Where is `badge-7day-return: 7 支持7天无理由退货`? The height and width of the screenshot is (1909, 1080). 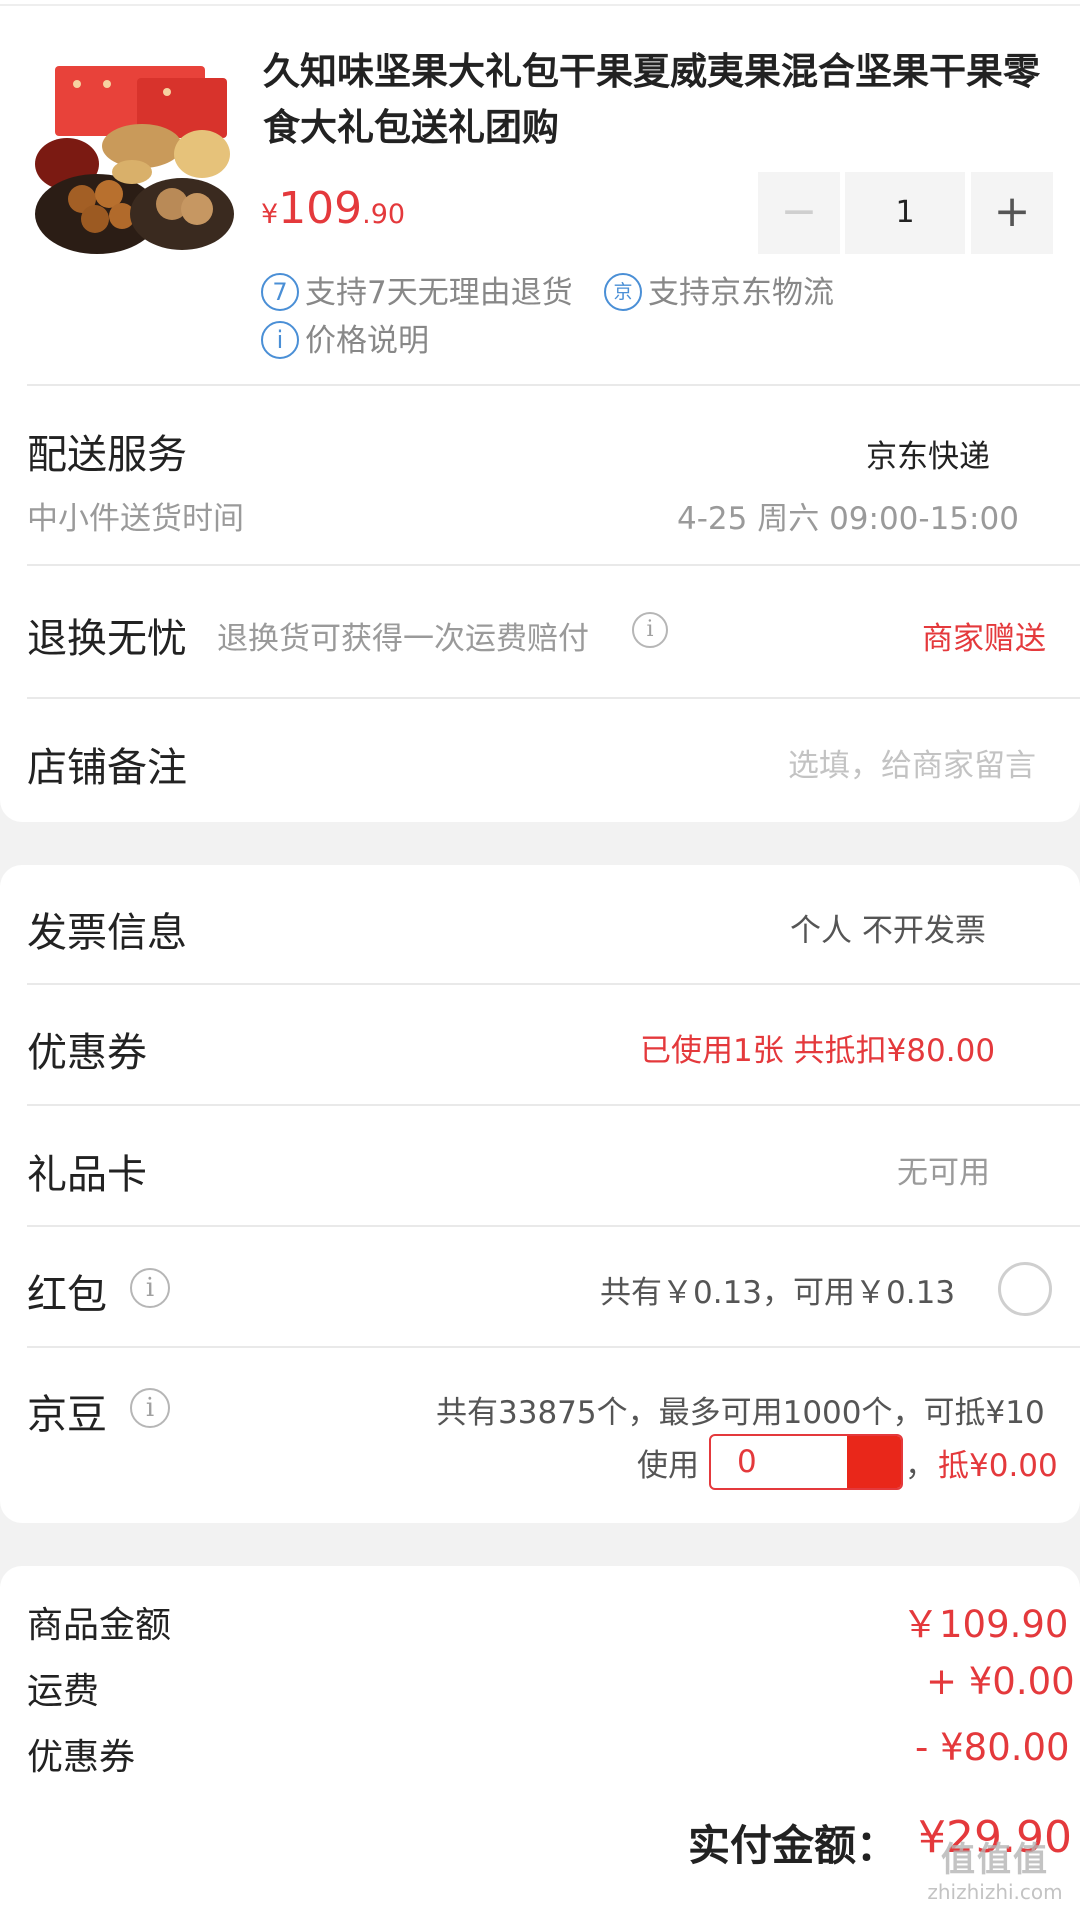
badge-7day-return: 7 支持7天无理由退货 is located at coordinates (417, 293).